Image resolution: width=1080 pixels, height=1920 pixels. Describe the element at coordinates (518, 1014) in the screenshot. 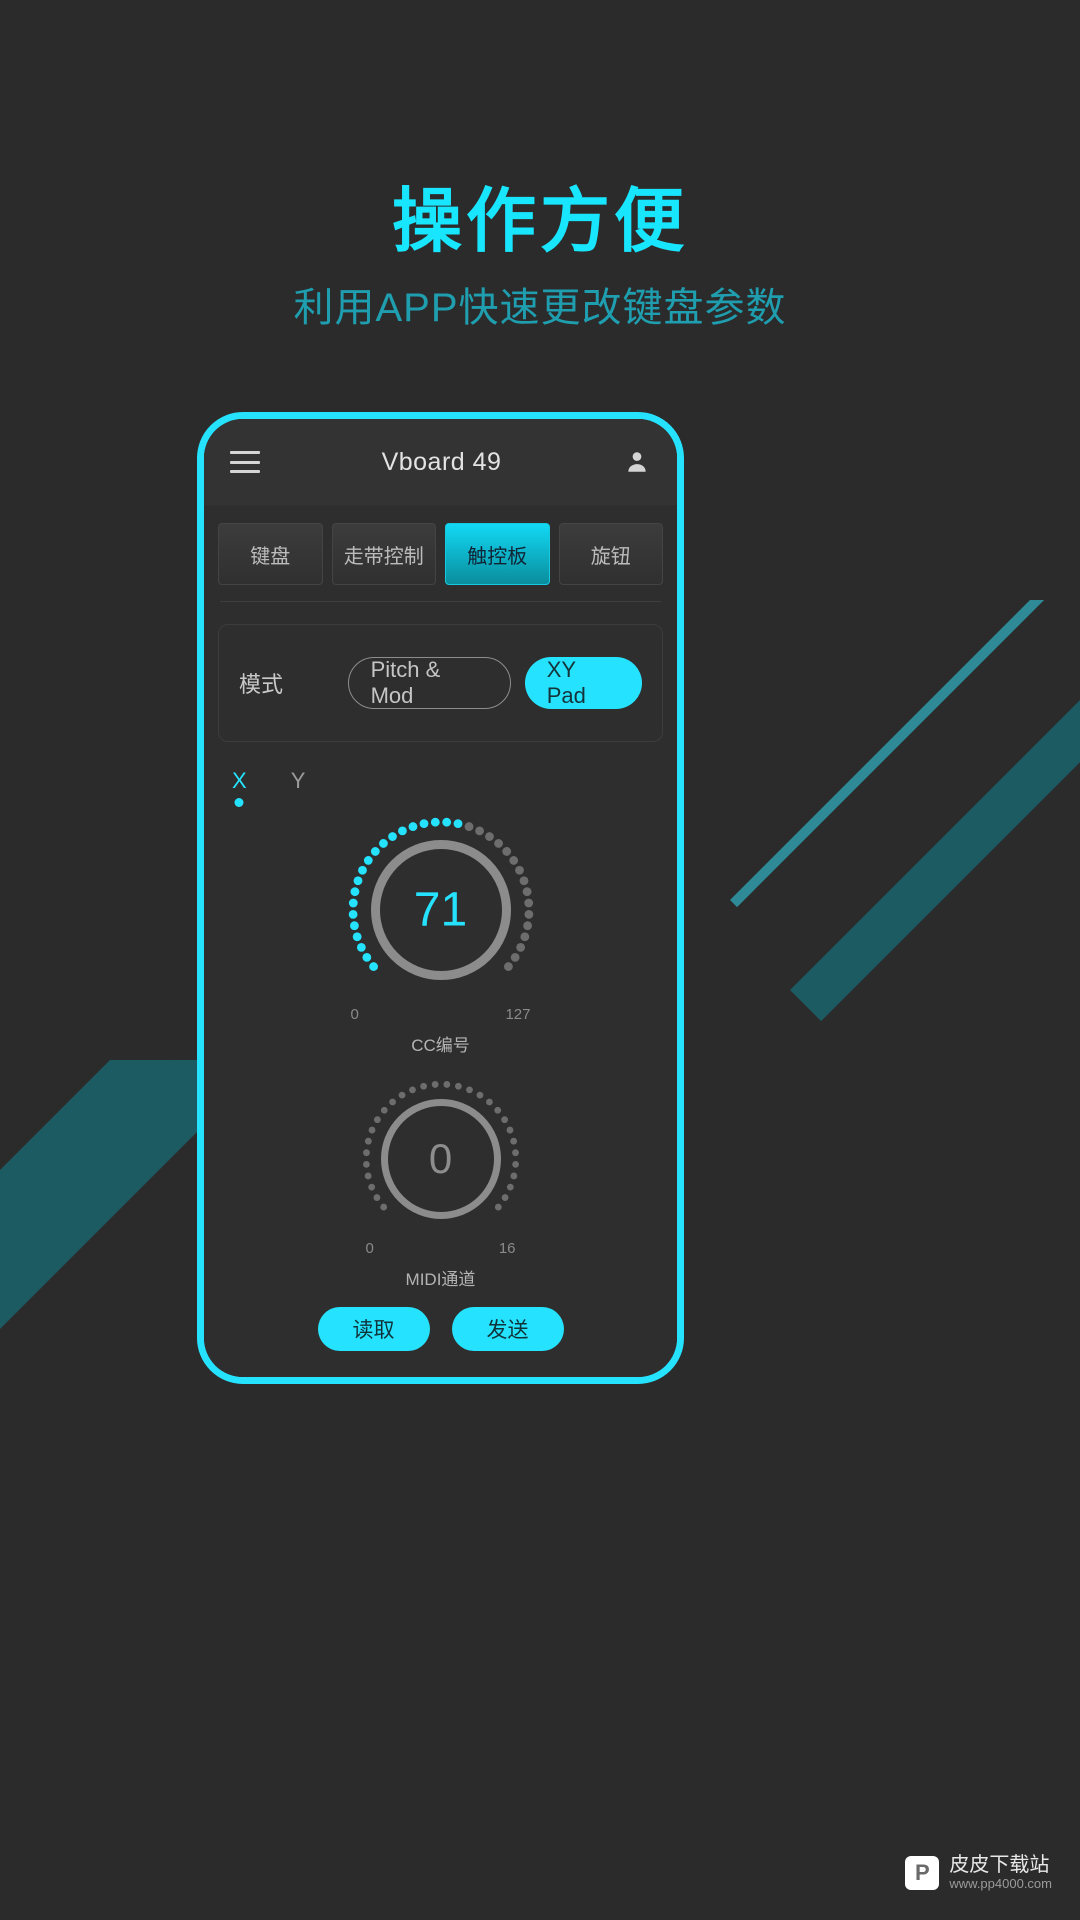

I see `knob-max-cc: 127` at that location.